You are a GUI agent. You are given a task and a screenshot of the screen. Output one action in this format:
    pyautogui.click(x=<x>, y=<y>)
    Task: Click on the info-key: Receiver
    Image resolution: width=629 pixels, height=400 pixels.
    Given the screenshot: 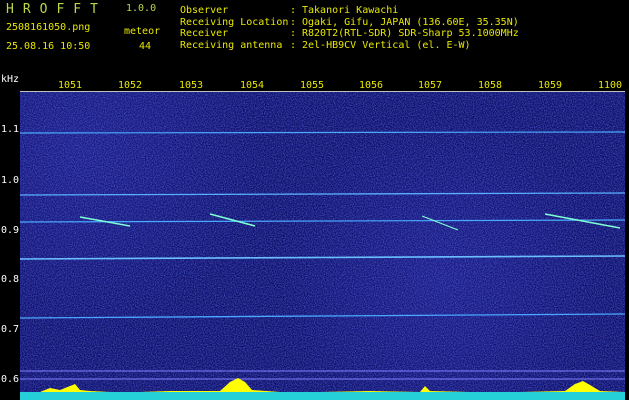 What is the action you would take?
    pyautogui.click(x=204, y=33)
    